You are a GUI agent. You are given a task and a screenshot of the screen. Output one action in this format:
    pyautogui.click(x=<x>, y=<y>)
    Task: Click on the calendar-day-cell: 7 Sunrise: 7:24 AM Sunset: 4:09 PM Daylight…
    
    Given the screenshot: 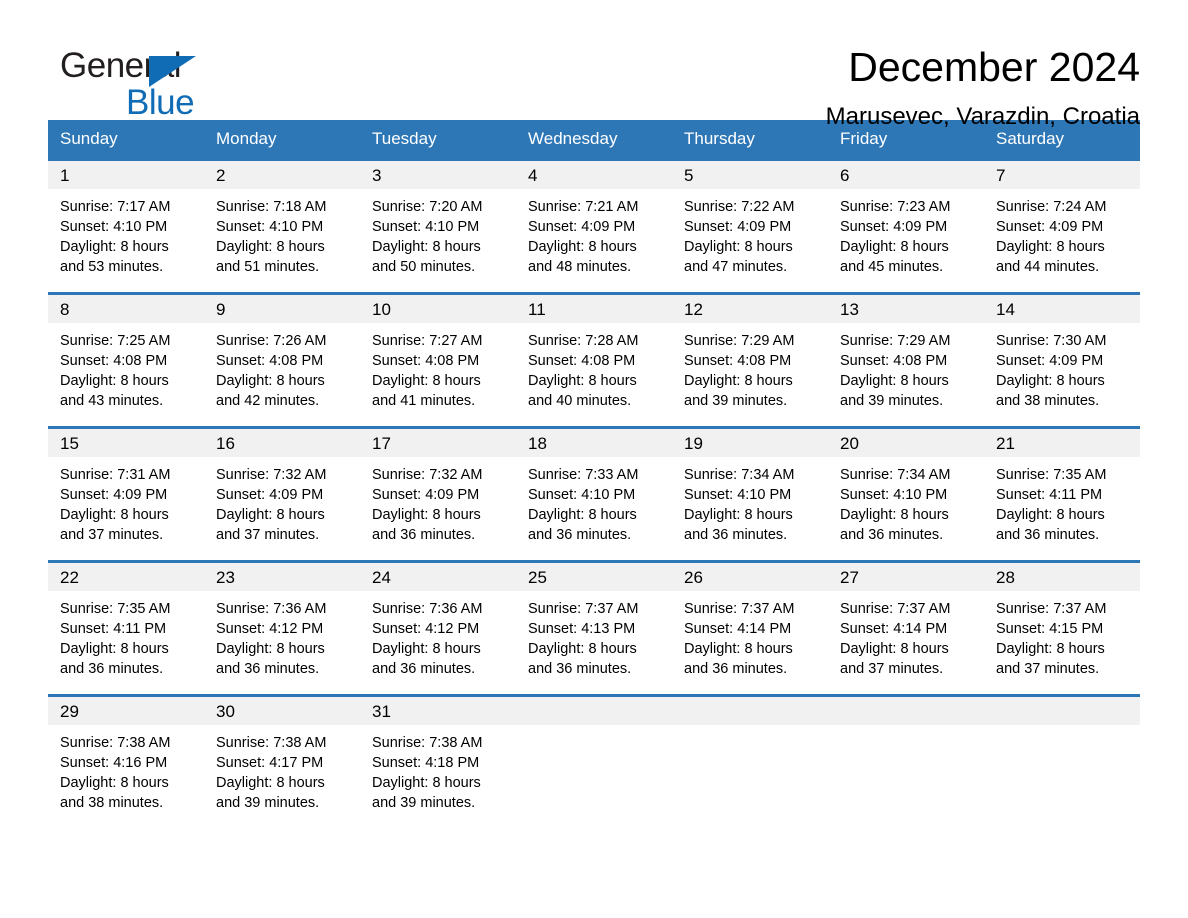 What is the action you would take?
    pyautogui.click(x=1062, y=226)
    